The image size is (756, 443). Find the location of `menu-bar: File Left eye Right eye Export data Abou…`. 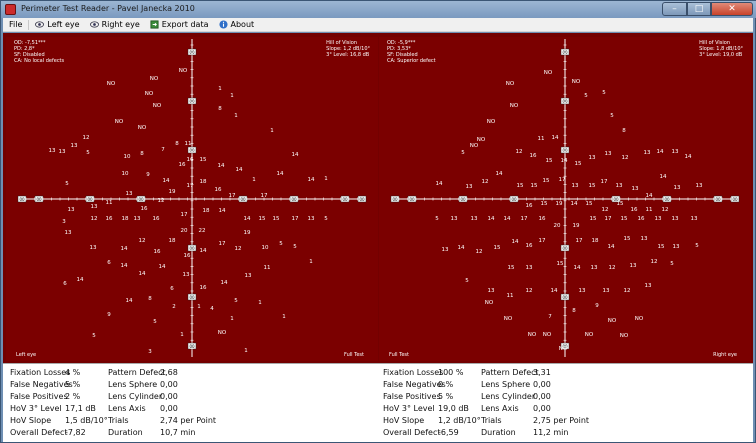

menu-bar: File Left eye Right eye Export data Abou… is located at coordinates (378, 25).